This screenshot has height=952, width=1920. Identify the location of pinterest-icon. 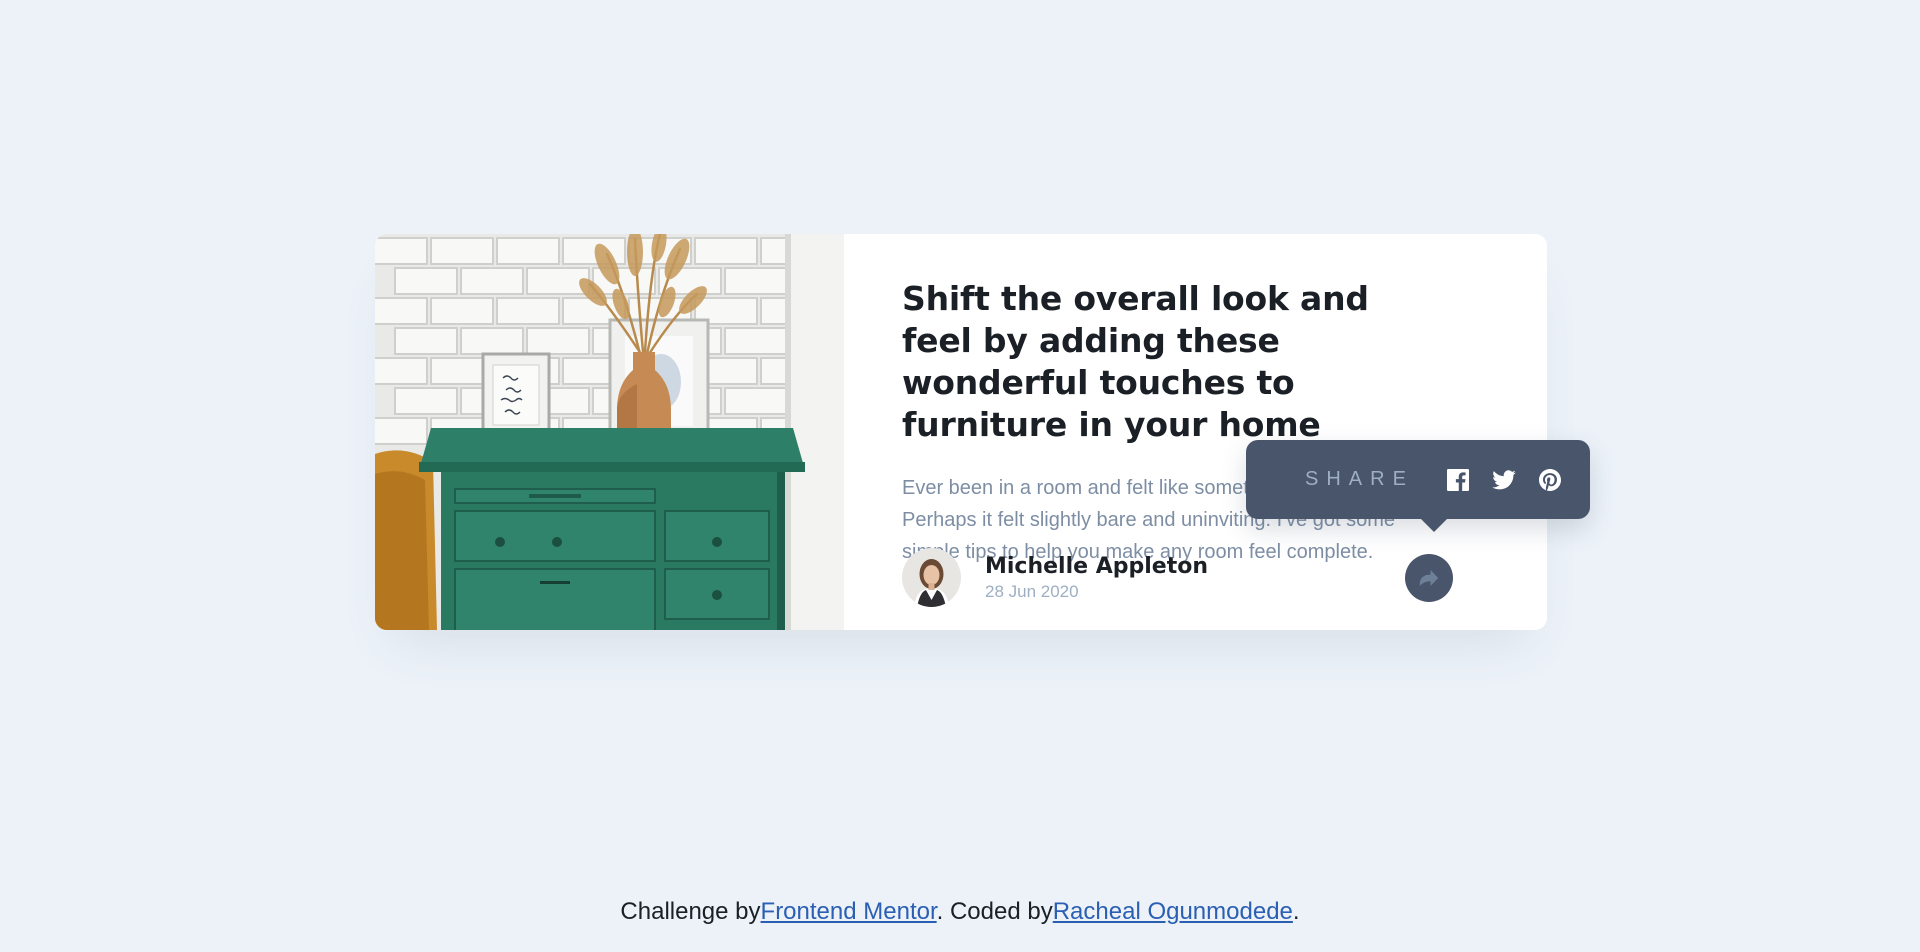
(1550, 480).